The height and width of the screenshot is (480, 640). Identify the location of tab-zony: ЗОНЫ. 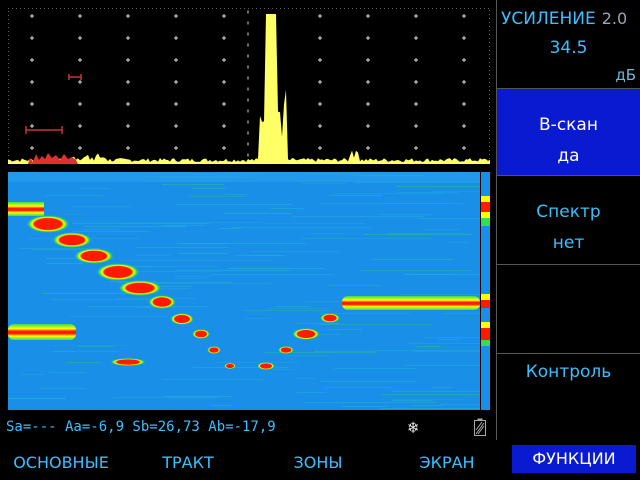
(318, 463).